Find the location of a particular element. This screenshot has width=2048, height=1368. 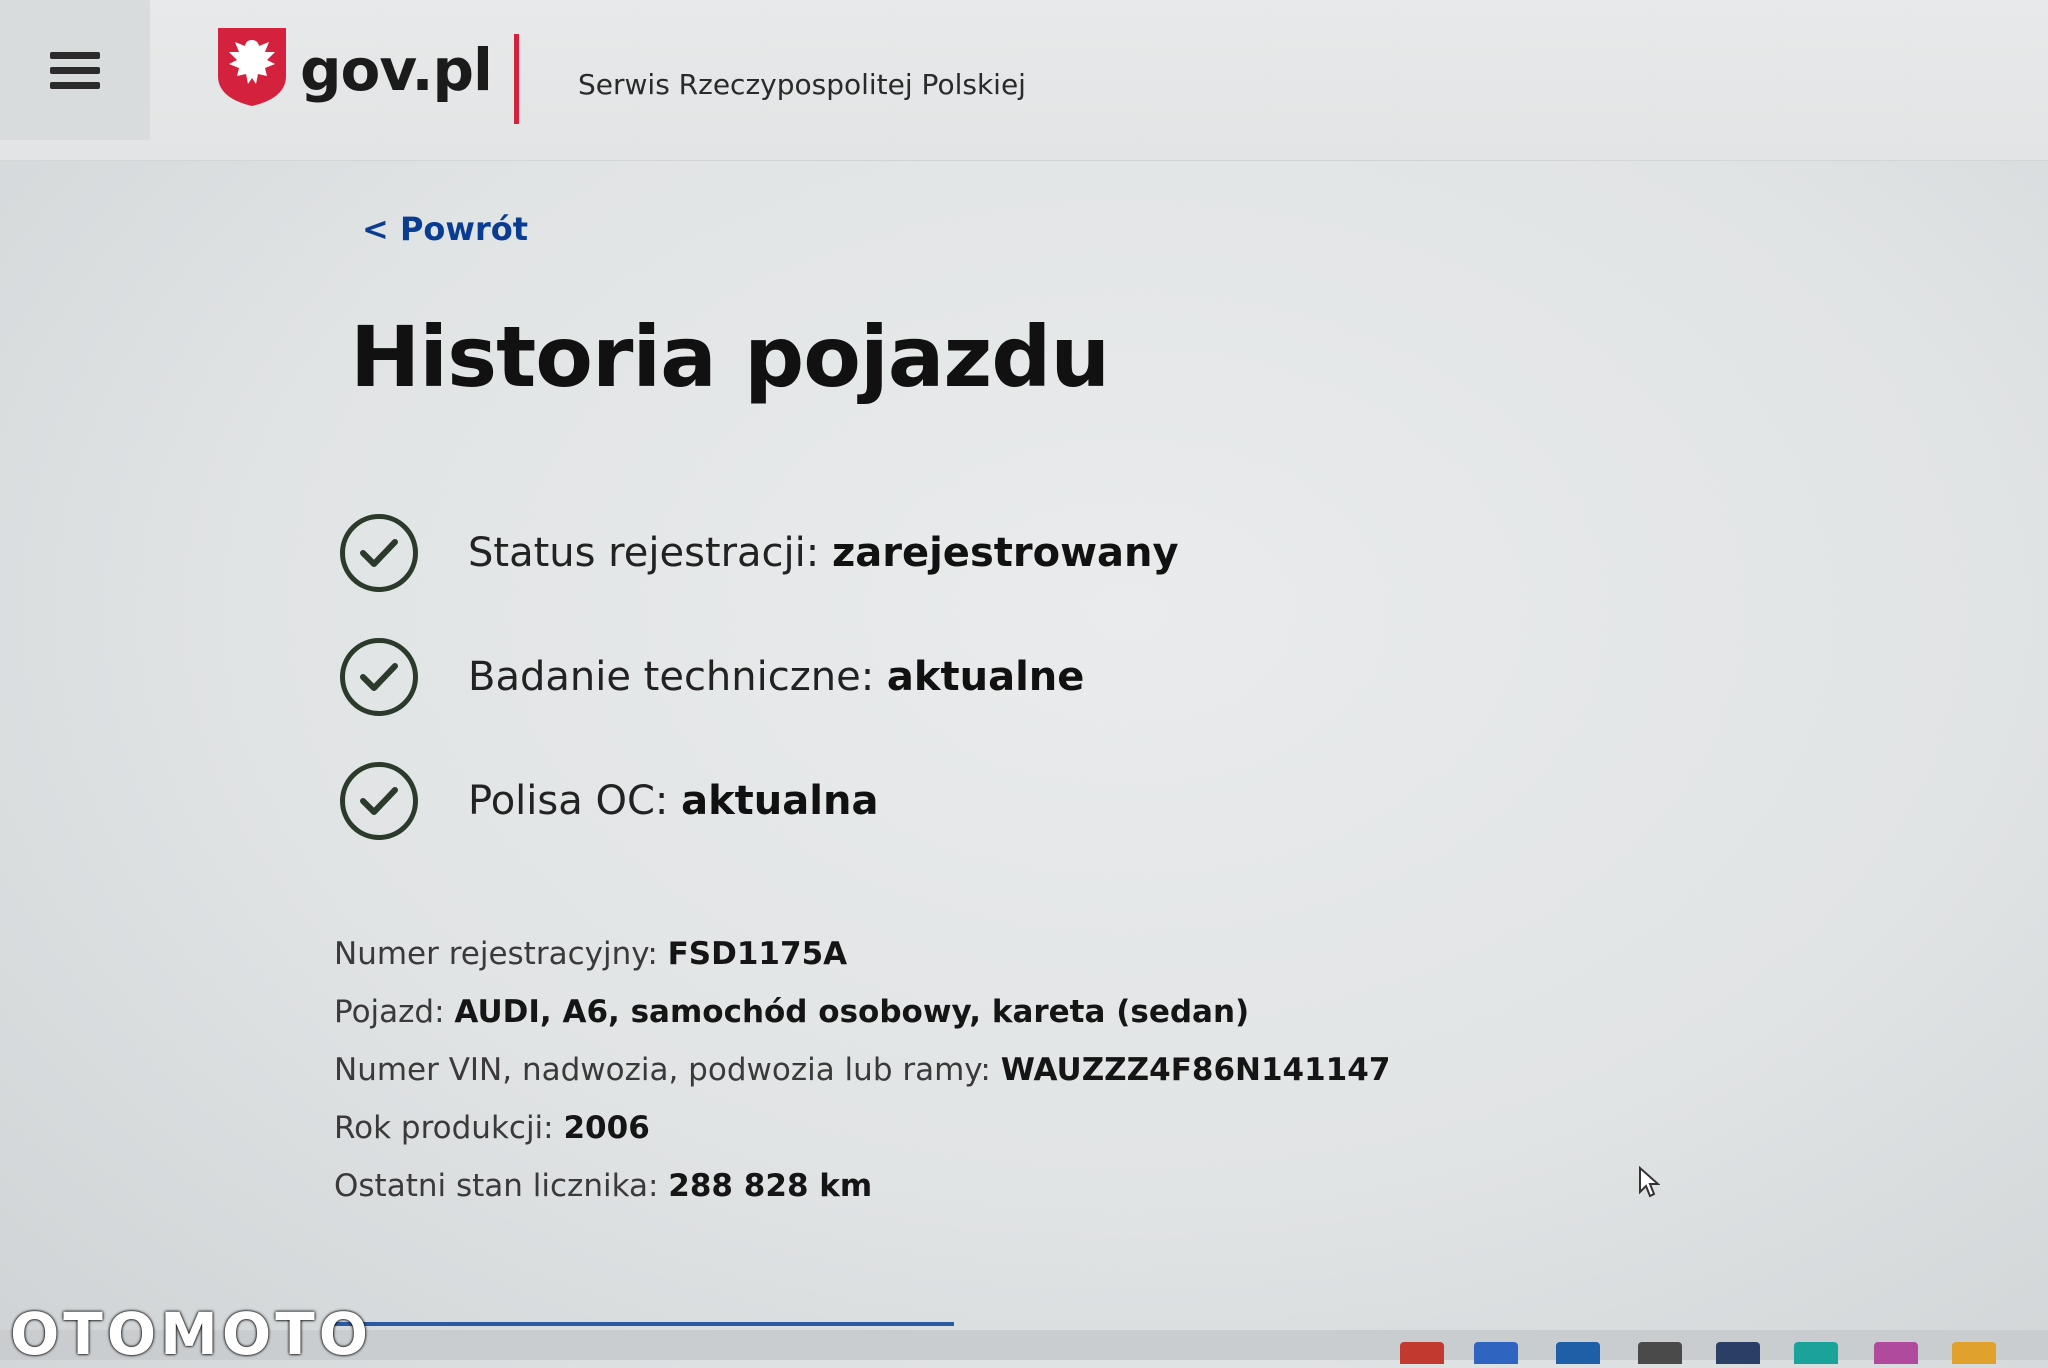

polish-eagle-icon is located at coordinates (252, 67).